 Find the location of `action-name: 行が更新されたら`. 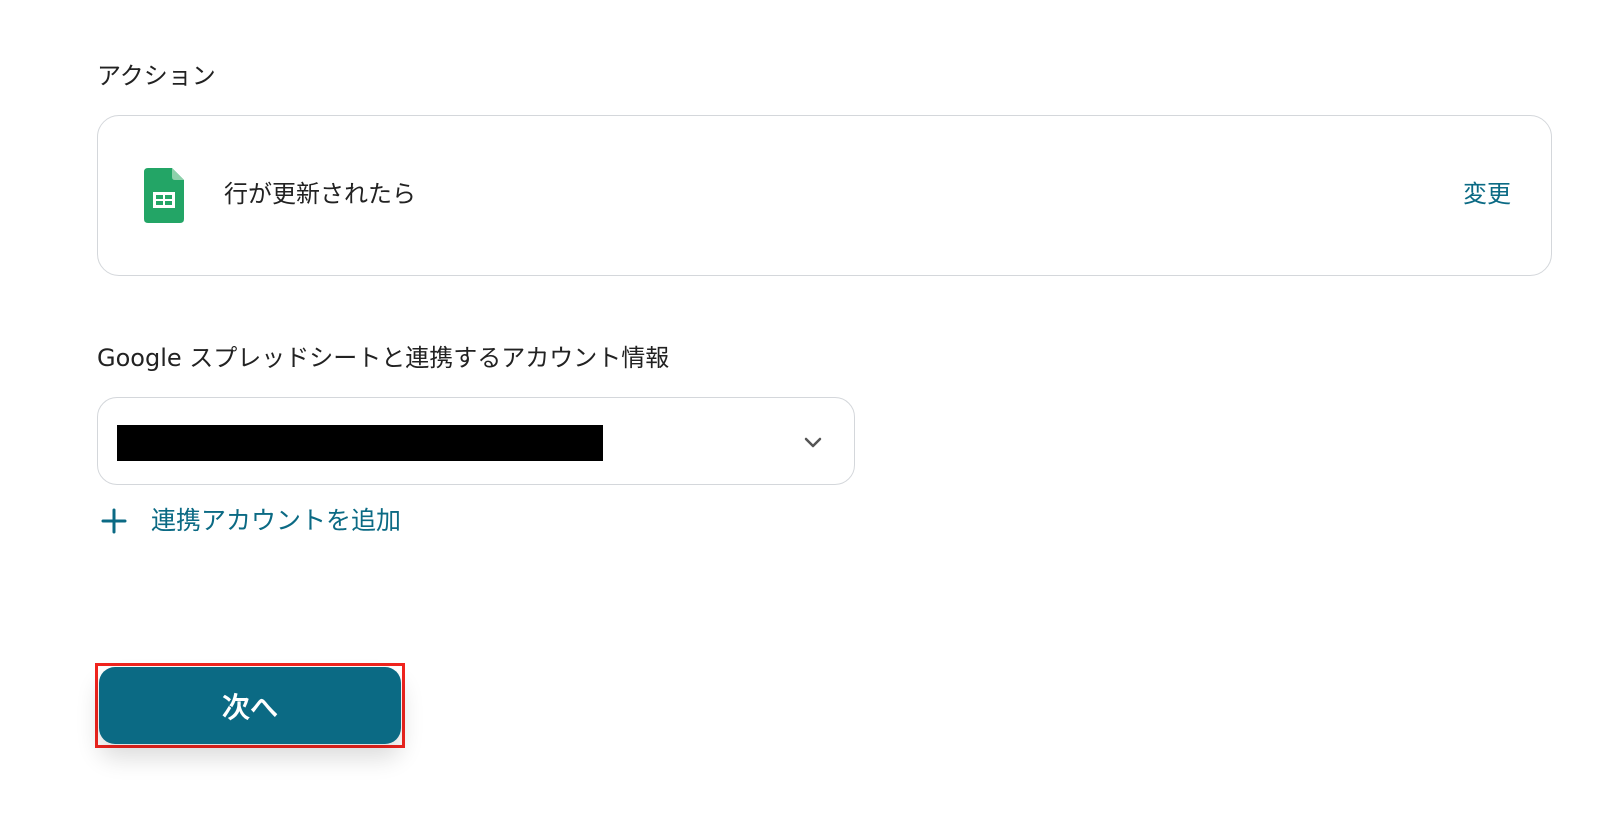

action-name: 行が更新されたら is located at coordinates (320, 194).